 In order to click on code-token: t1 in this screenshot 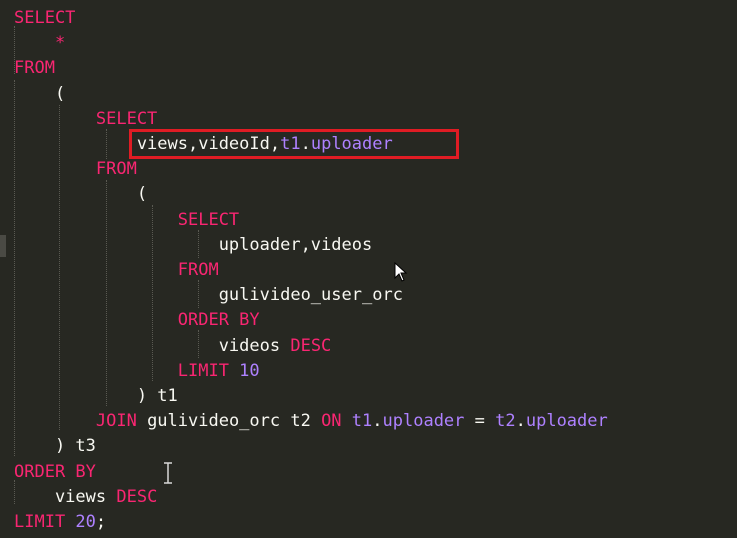, I will do `click(362, 421)`.